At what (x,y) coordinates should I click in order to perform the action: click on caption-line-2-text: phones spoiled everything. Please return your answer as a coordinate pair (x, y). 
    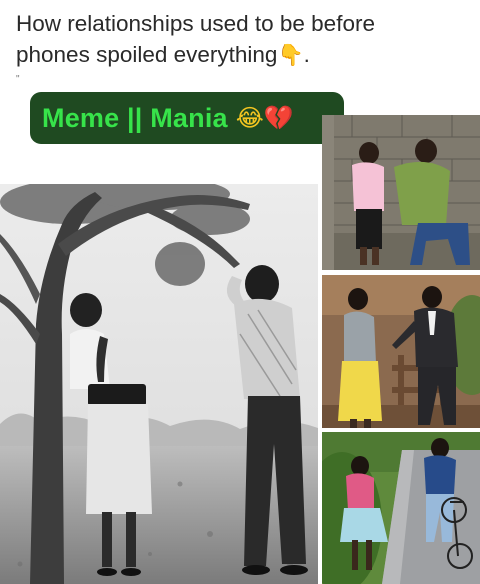
    Looking at the image, I should click on (147, 54).